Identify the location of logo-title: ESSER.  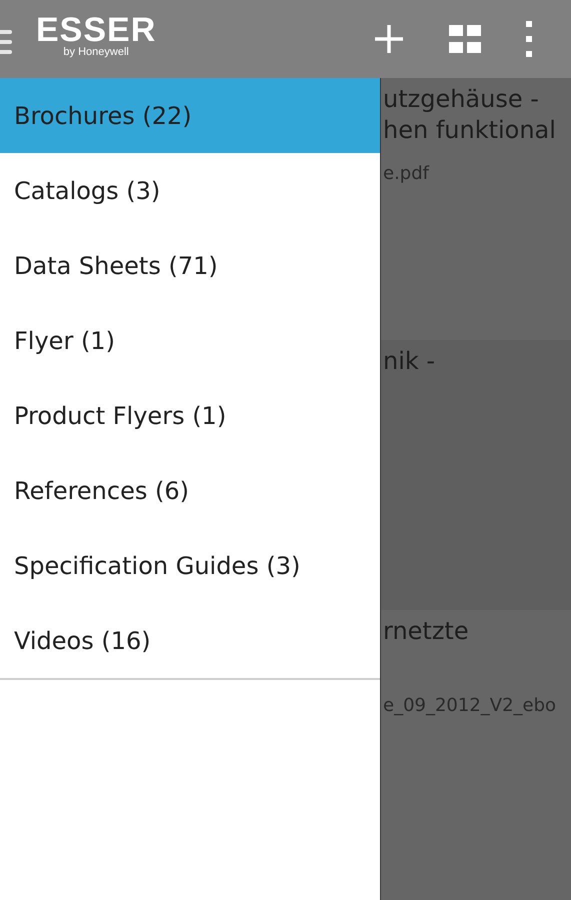
(96, 29).